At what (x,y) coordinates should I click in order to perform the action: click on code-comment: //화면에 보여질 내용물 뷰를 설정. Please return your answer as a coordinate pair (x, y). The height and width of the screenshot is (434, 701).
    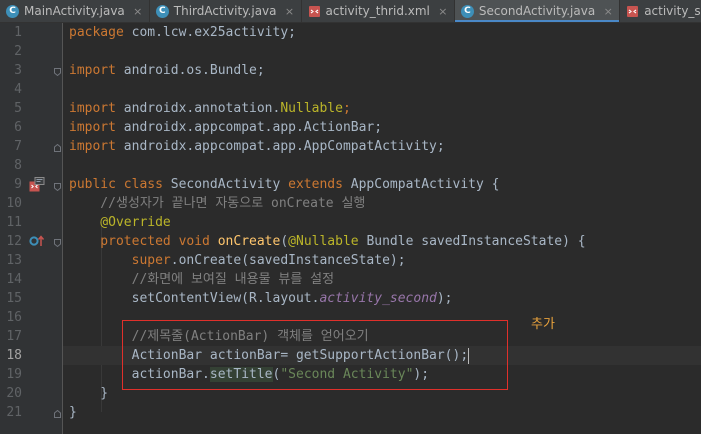
    Looking at the image, I should click on (202, 279).